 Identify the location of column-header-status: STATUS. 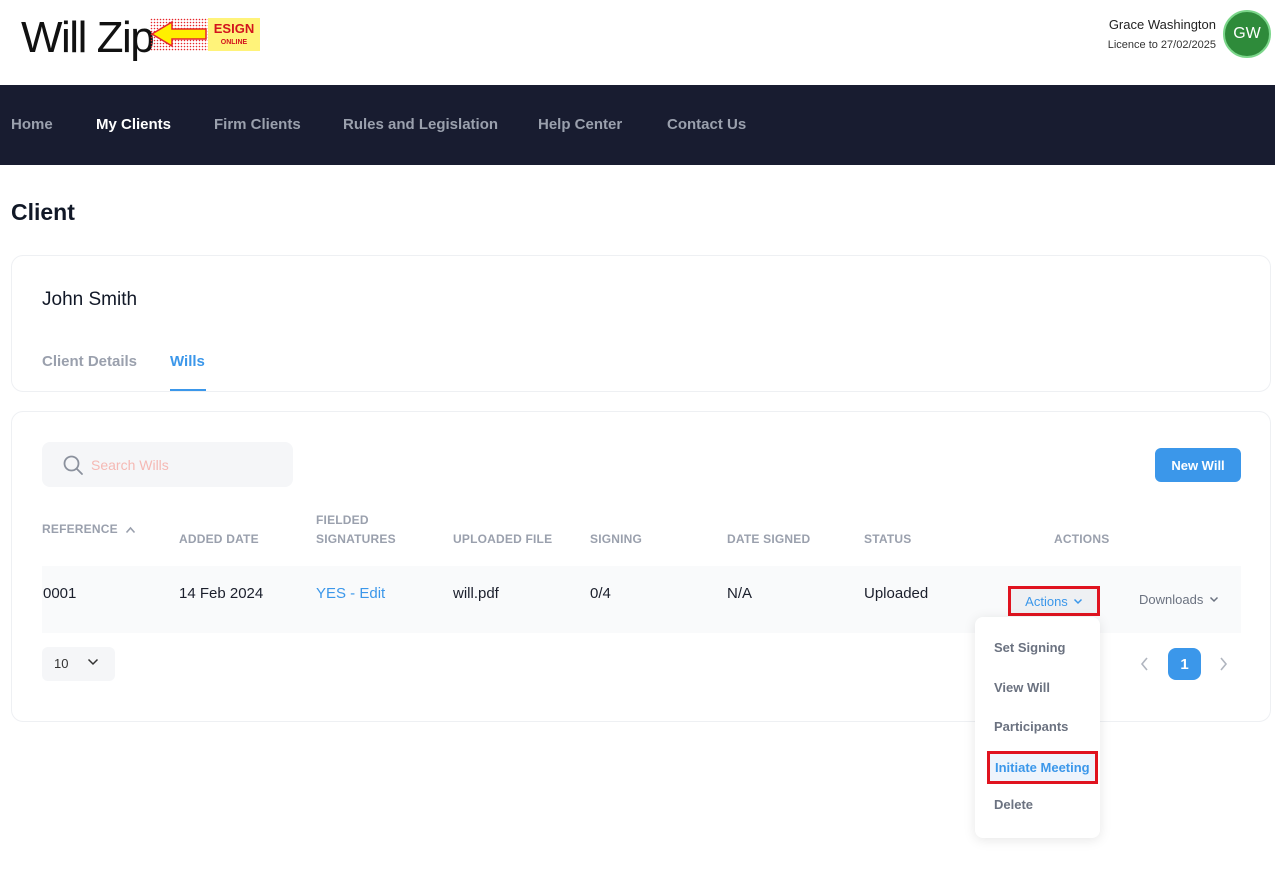
(888, 539).